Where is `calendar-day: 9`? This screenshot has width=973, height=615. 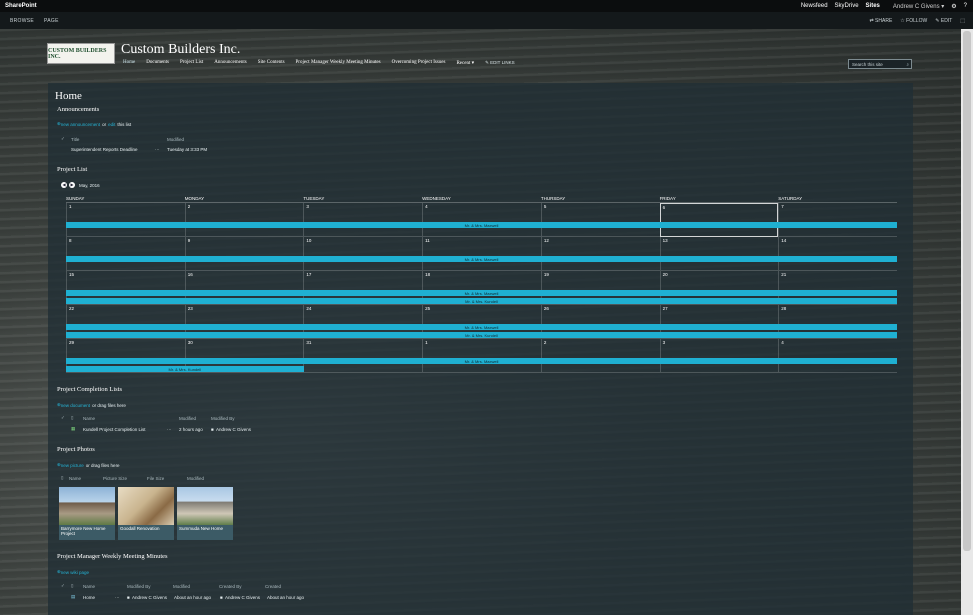
calendar-day: 9 is located at coordinates (244, 254).